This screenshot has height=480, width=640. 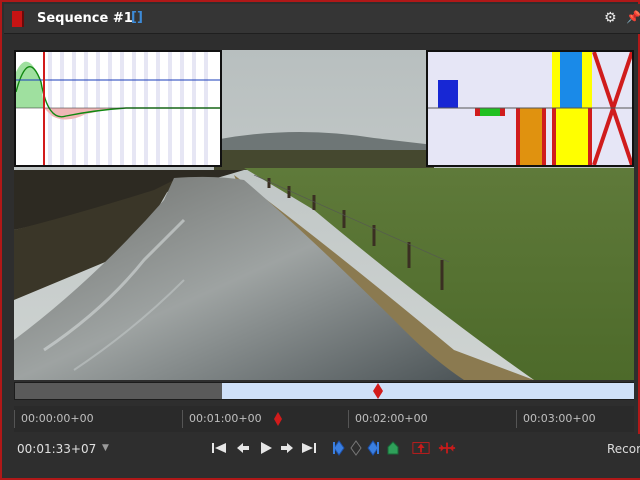 I want to click on cut-out-button, so click(x=447, y=448).